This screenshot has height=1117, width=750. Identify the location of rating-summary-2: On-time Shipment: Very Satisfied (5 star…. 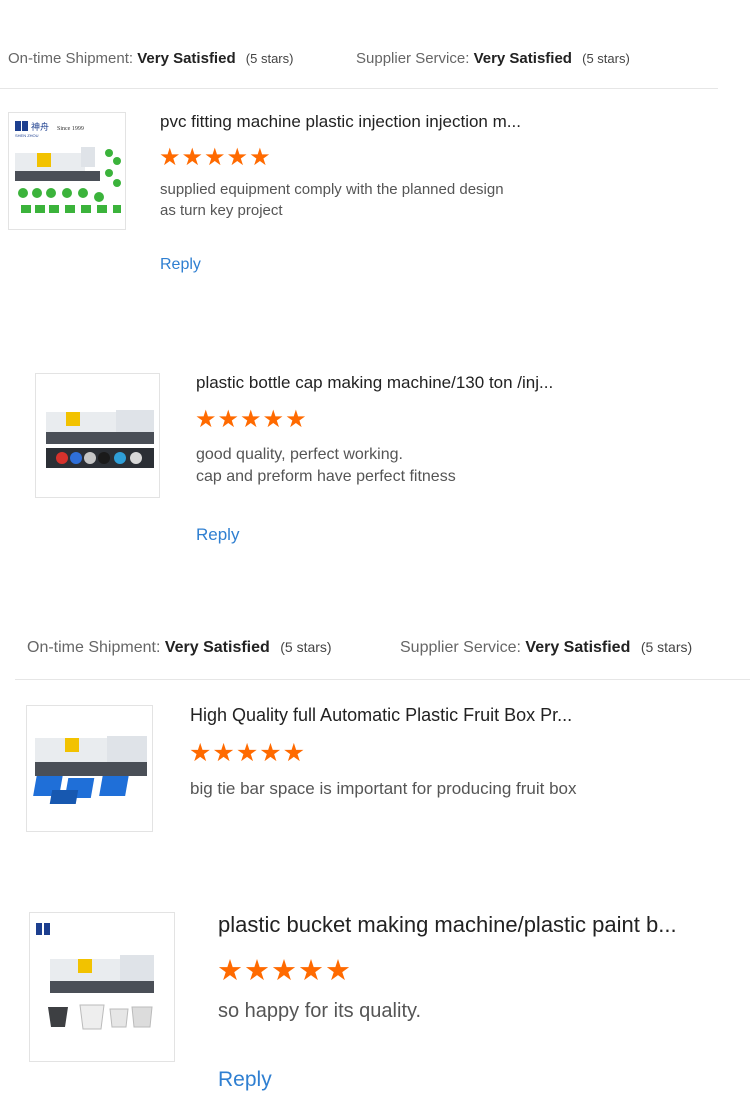
(179, 648).